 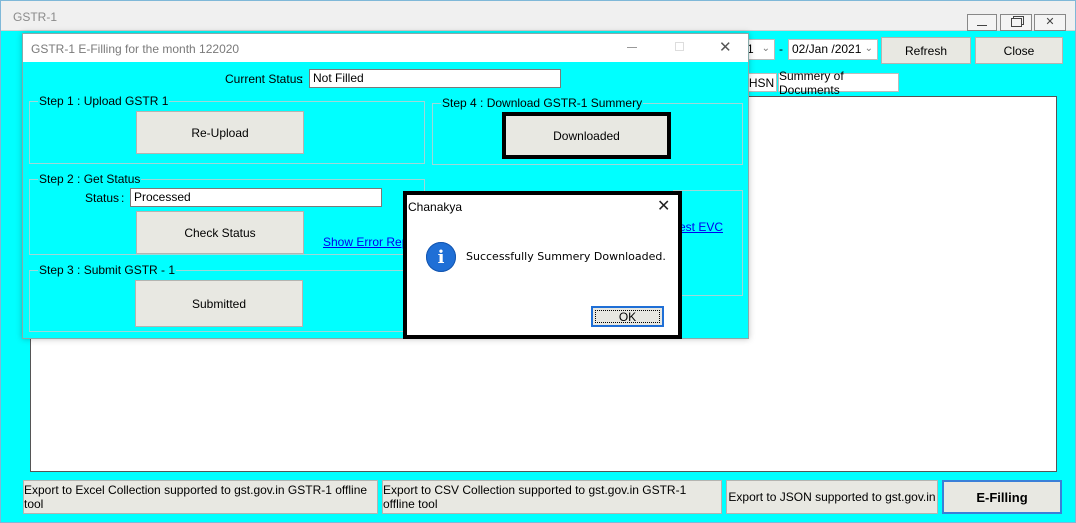 I want to click on tab-summery-of-documents: Summery of Documents, so click(x=838, y=83).